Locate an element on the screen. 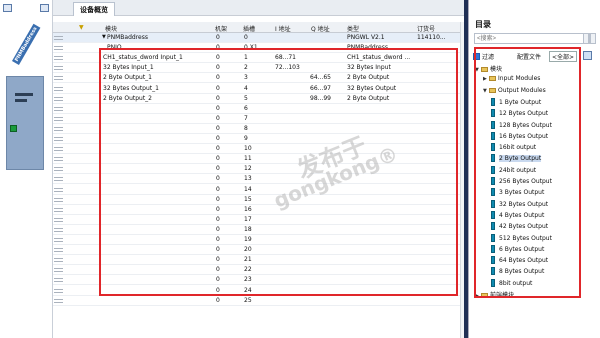 This screenshot has width=600, height=338. table-row: 0 18 is located at coordinates (260, 230).